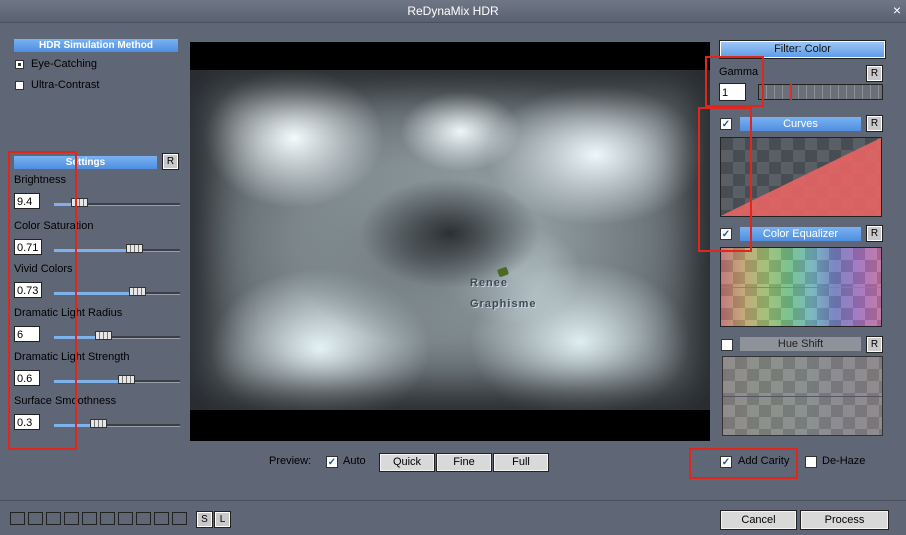 Image resolution: width=906 pixels, height=535 pixels. I want to click on gamma-slider-strip, so click(820, 92).